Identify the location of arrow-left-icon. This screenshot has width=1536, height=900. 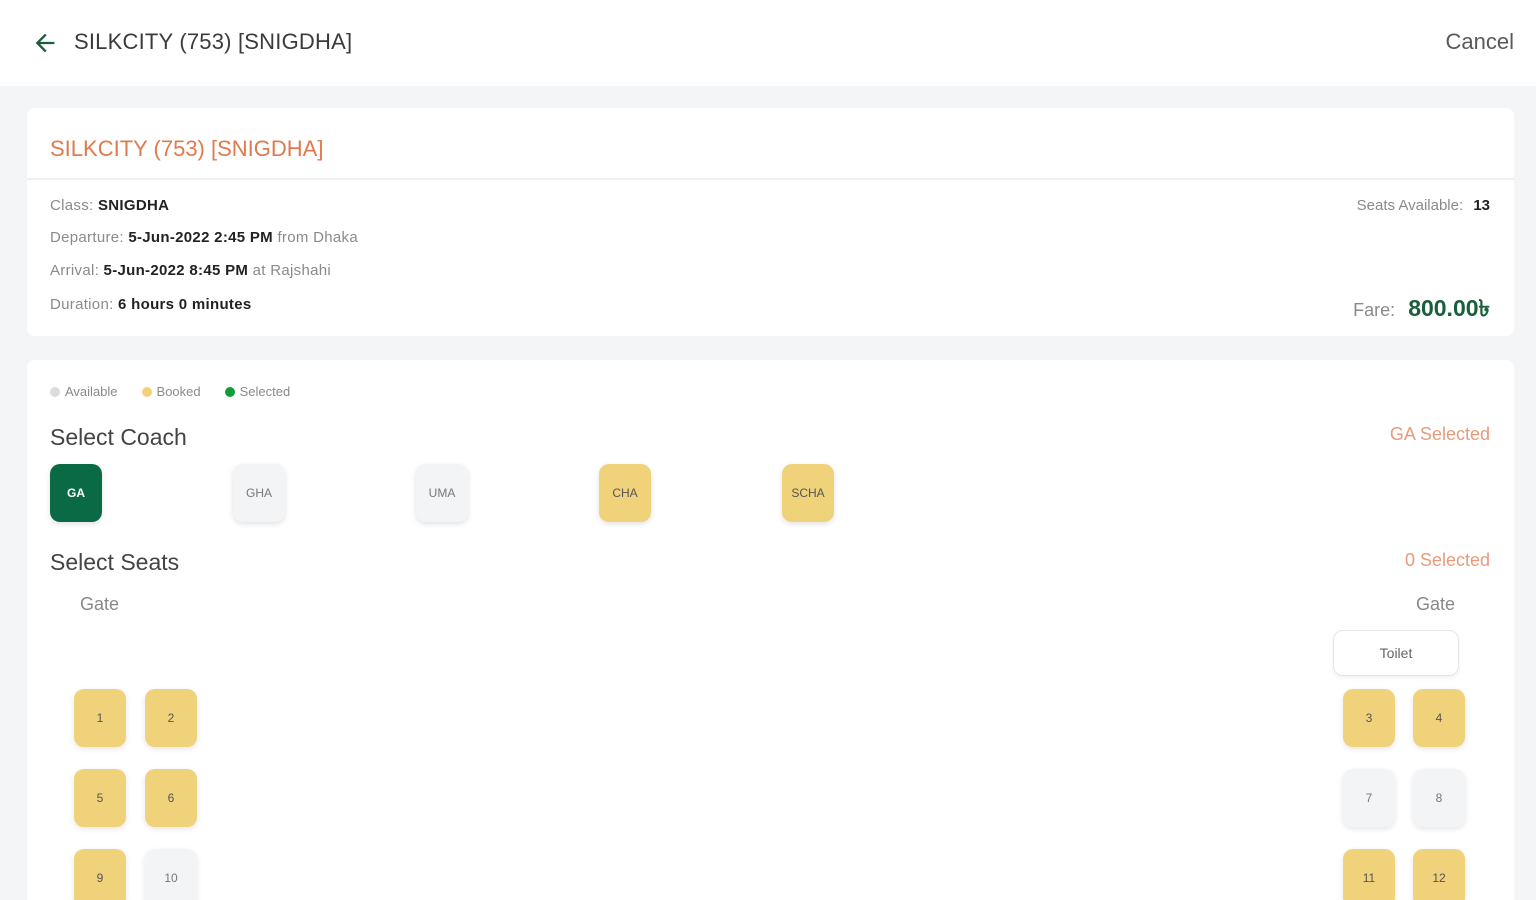
(45, 43).